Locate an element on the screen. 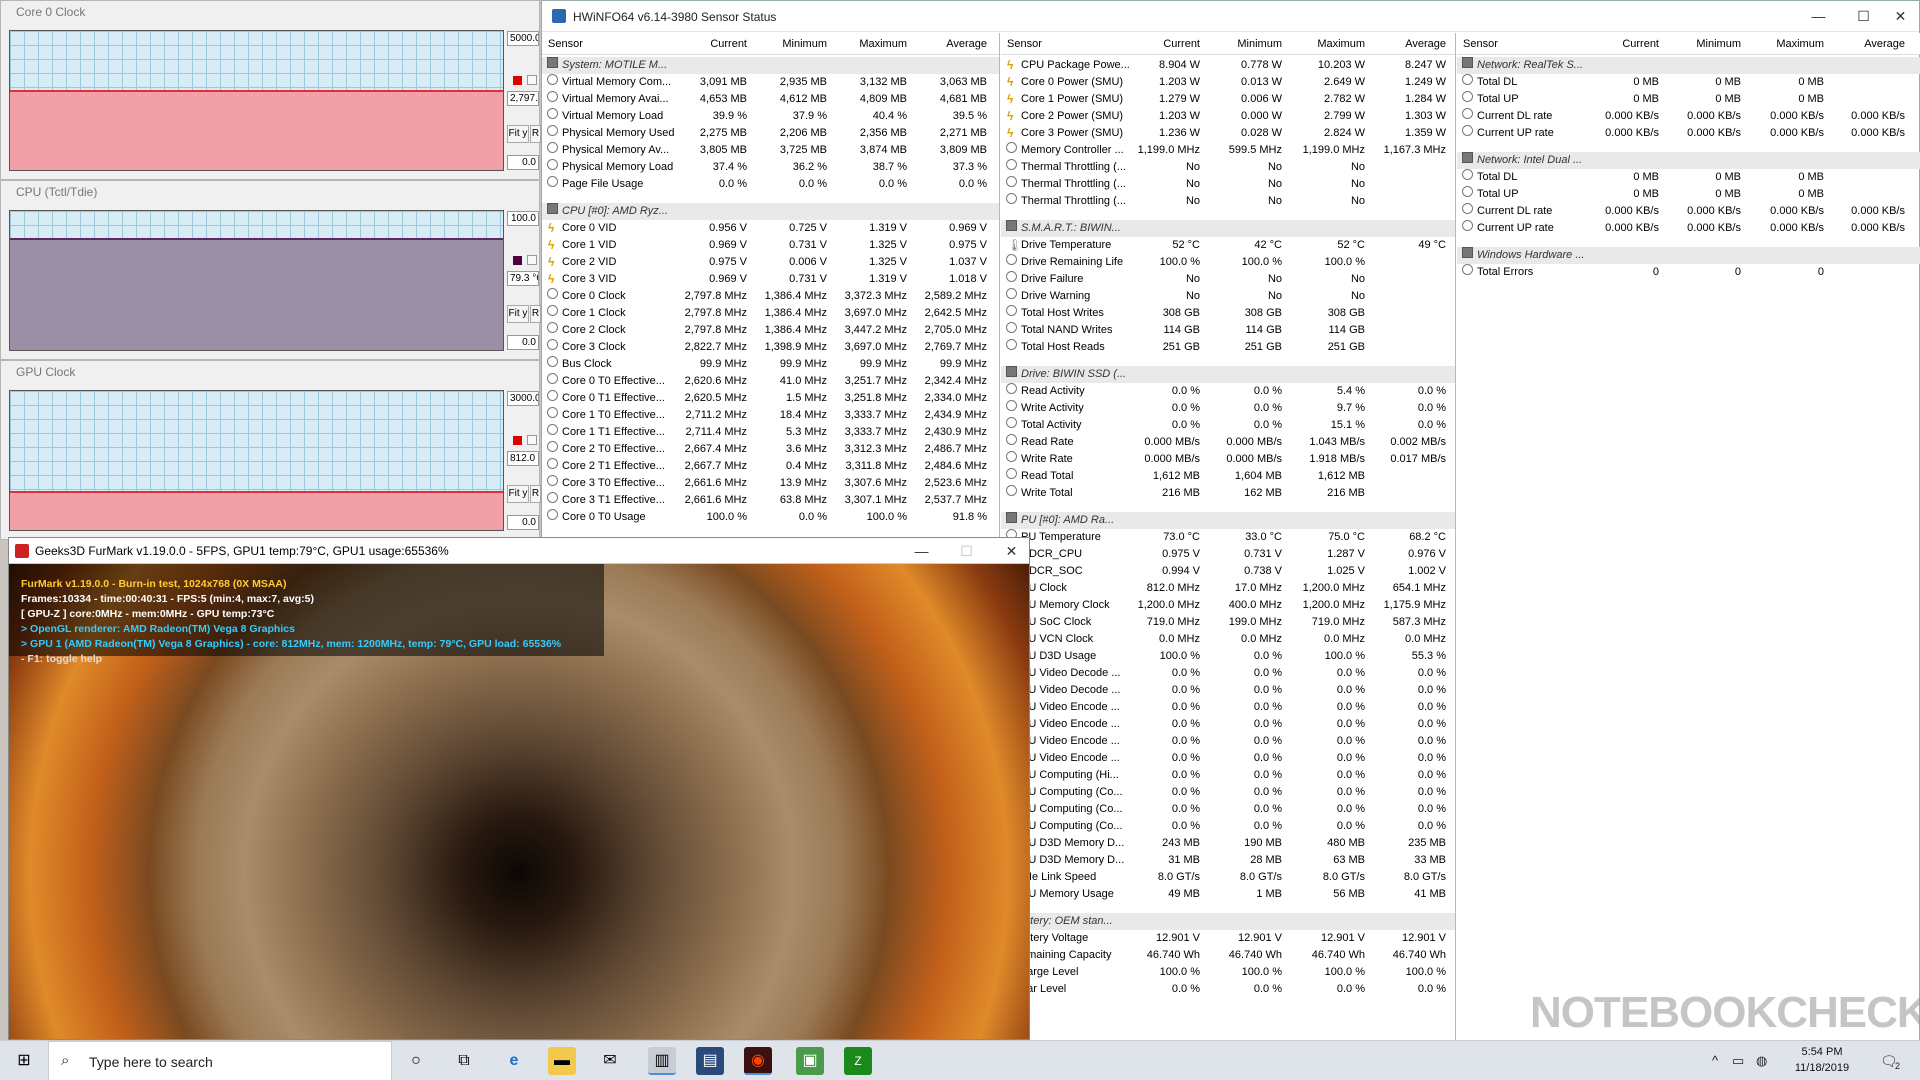  sensor-row: Total Host Reads 251 GB 251 GB 251 GB is located at coordinates (1228, 347).